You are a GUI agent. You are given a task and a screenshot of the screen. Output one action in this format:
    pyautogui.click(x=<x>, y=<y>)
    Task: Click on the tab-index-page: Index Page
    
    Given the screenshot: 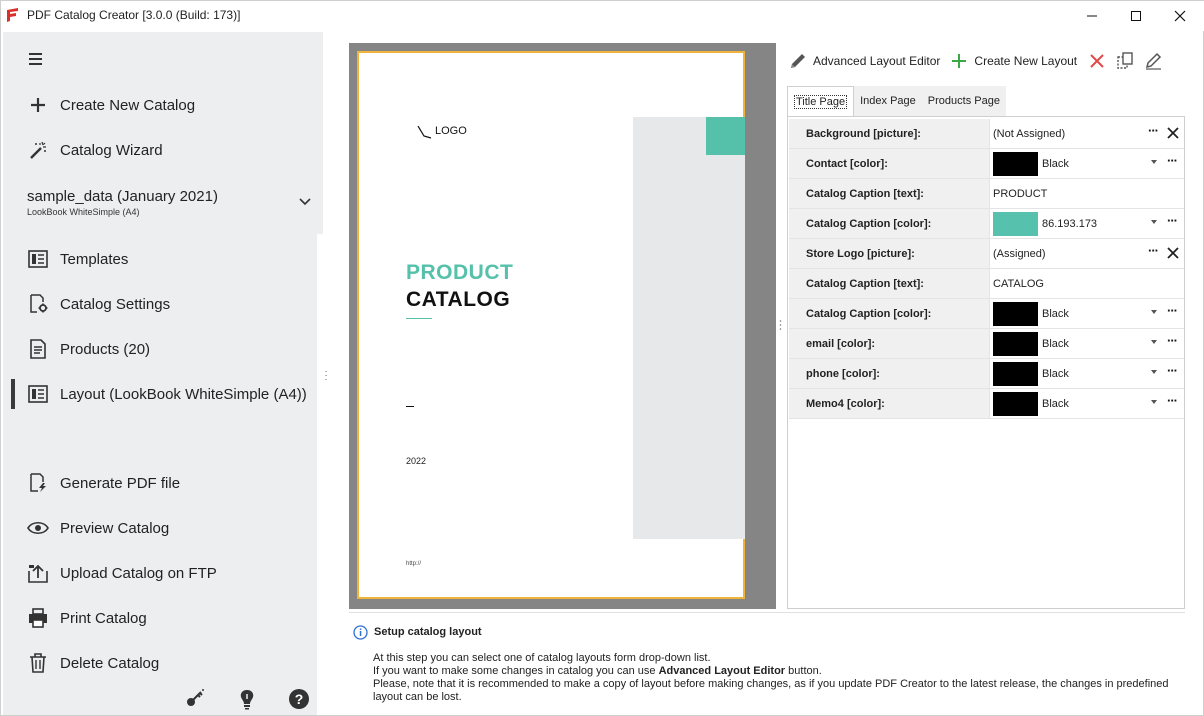 What is the action you would take?
    pyautogui.click(x=888, y=101)
    